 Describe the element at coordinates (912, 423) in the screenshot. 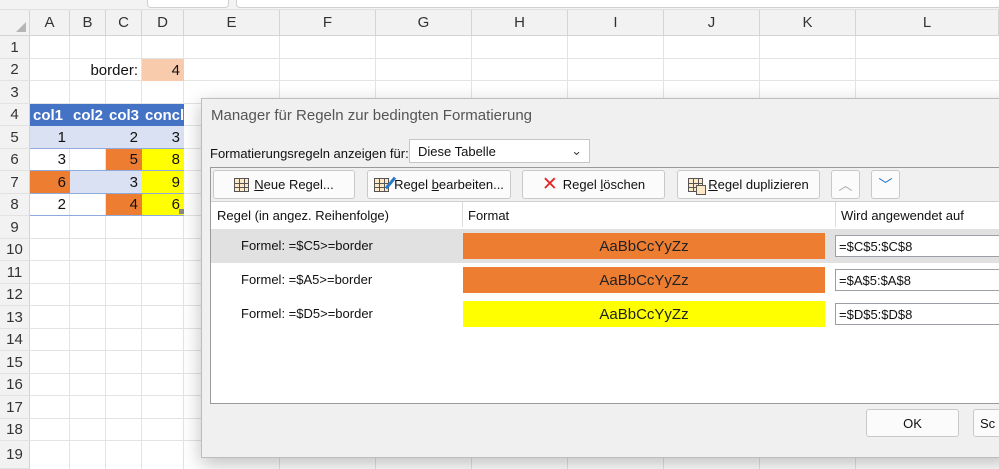

I see `ok-button: OK` at that location.